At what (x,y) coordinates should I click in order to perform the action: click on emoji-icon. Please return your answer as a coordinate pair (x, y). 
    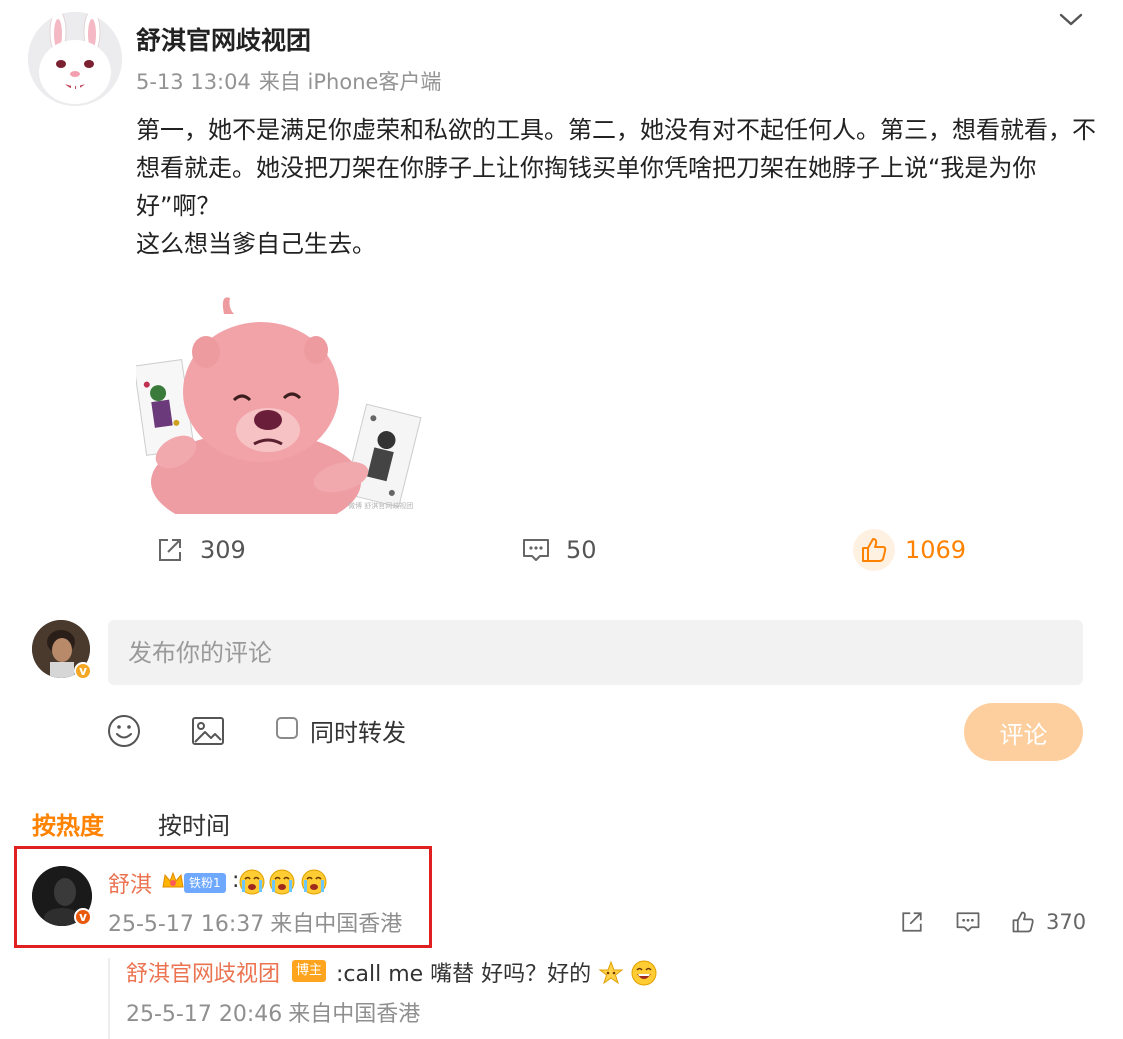
    Looking at the image, I should click on (124, 731).